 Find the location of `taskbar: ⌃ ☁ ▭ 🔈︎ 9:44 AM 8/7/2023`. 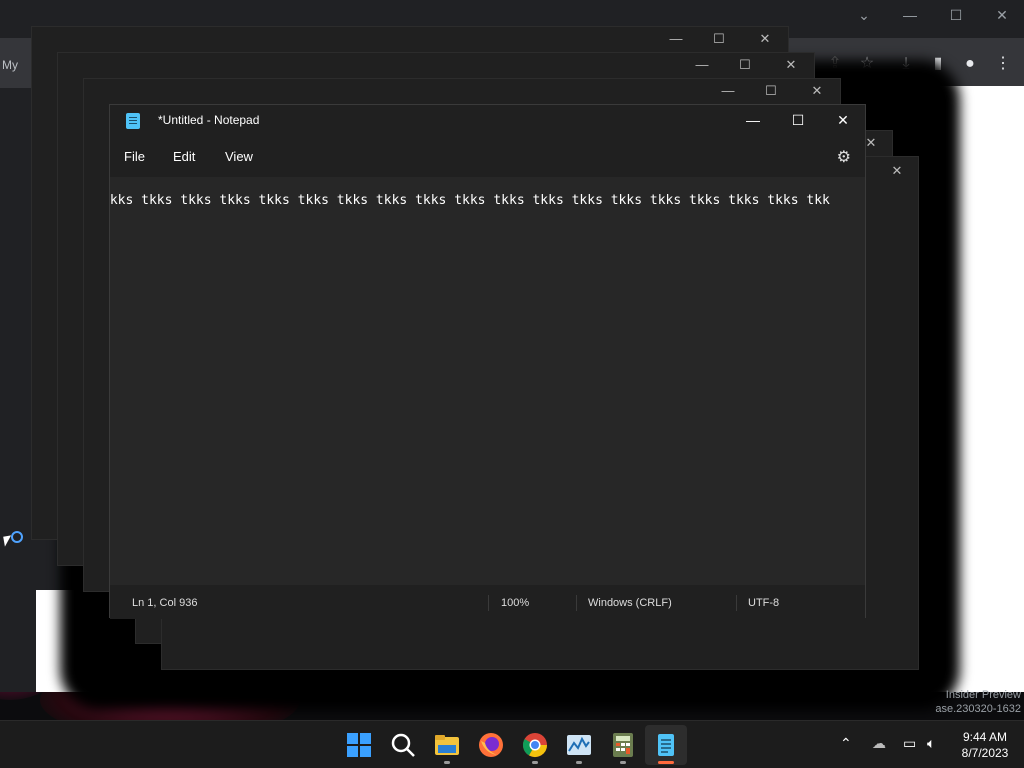

taskbar: ⌃ ☁ ▭ 🔈︎ 9:44 AM 8/7/2023 is located at coordinates (512, 744).